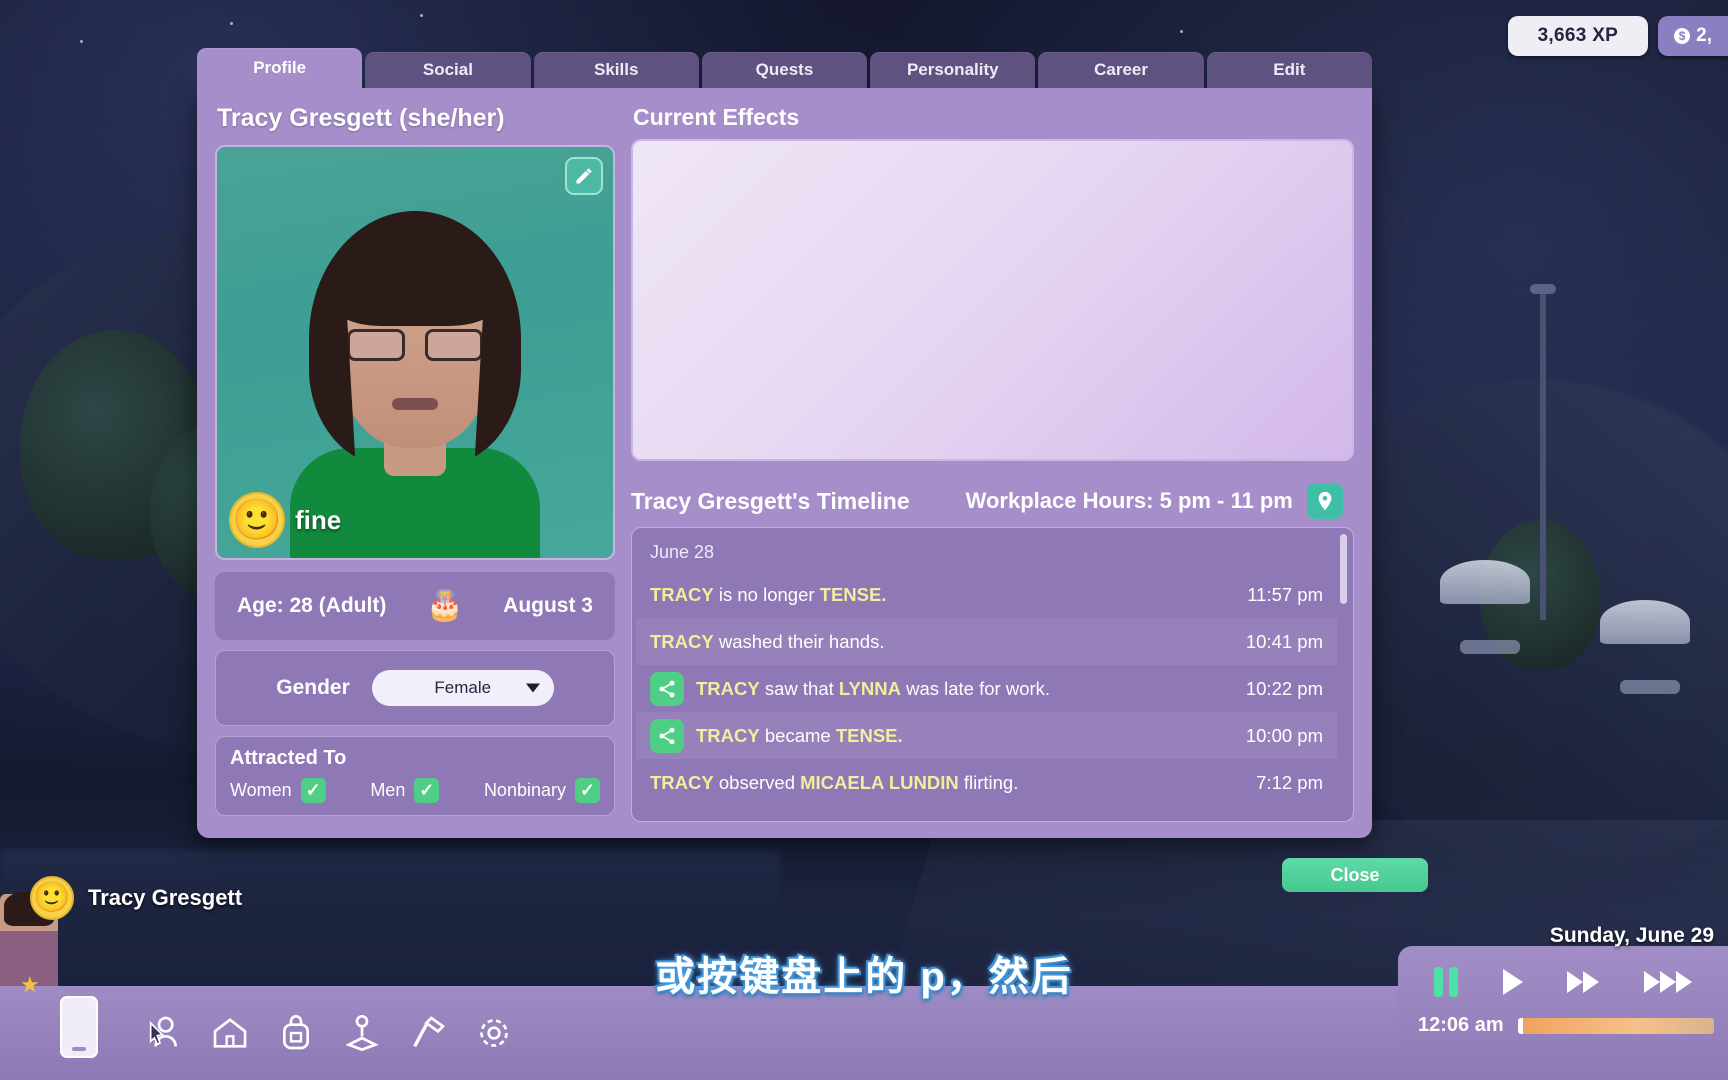 The width and height of the screenshot is (1728, 1080). Describe the element at coordinates (953, 70) in the screenshot. I see `tab-personality: Personality` at that location.